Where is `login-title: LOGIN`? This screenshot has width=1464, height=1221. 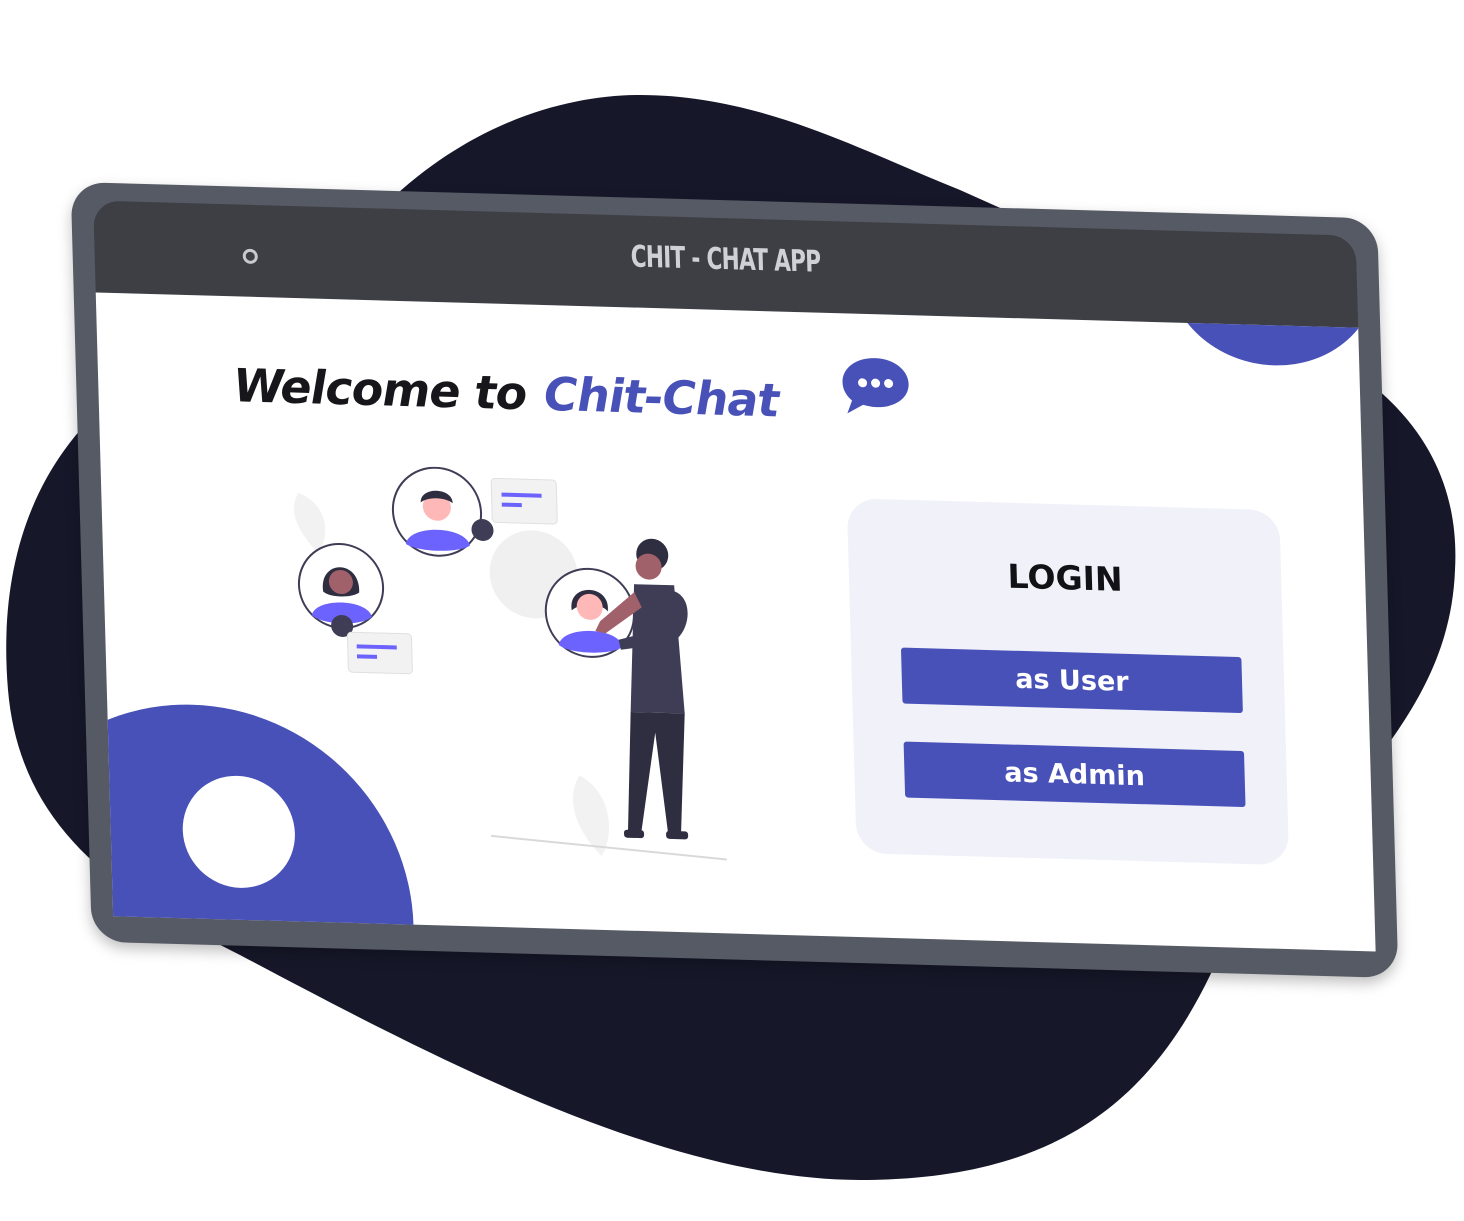 login-title: LOGIN is located at coordinates (1065, 577).